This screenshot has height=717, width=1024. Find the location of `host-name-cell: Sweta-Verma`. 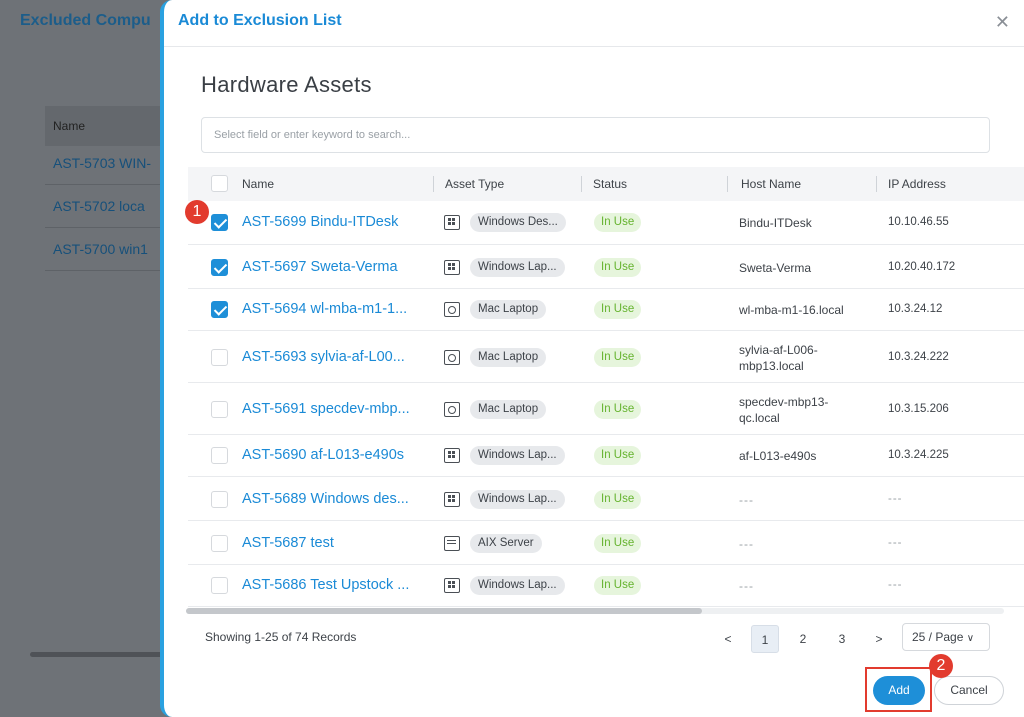

host-name-cell: Sweta-Verma is located at coordinates (775, 268).